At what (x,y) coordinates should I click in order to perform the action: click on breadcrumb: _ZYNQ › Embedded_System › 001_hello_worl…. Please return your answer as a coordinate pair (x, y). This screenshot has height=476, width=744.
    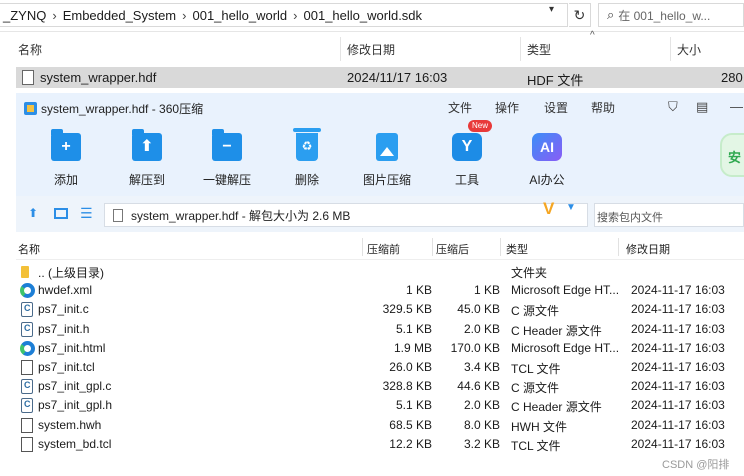
    Looking at the image, I should click on (284, 15).